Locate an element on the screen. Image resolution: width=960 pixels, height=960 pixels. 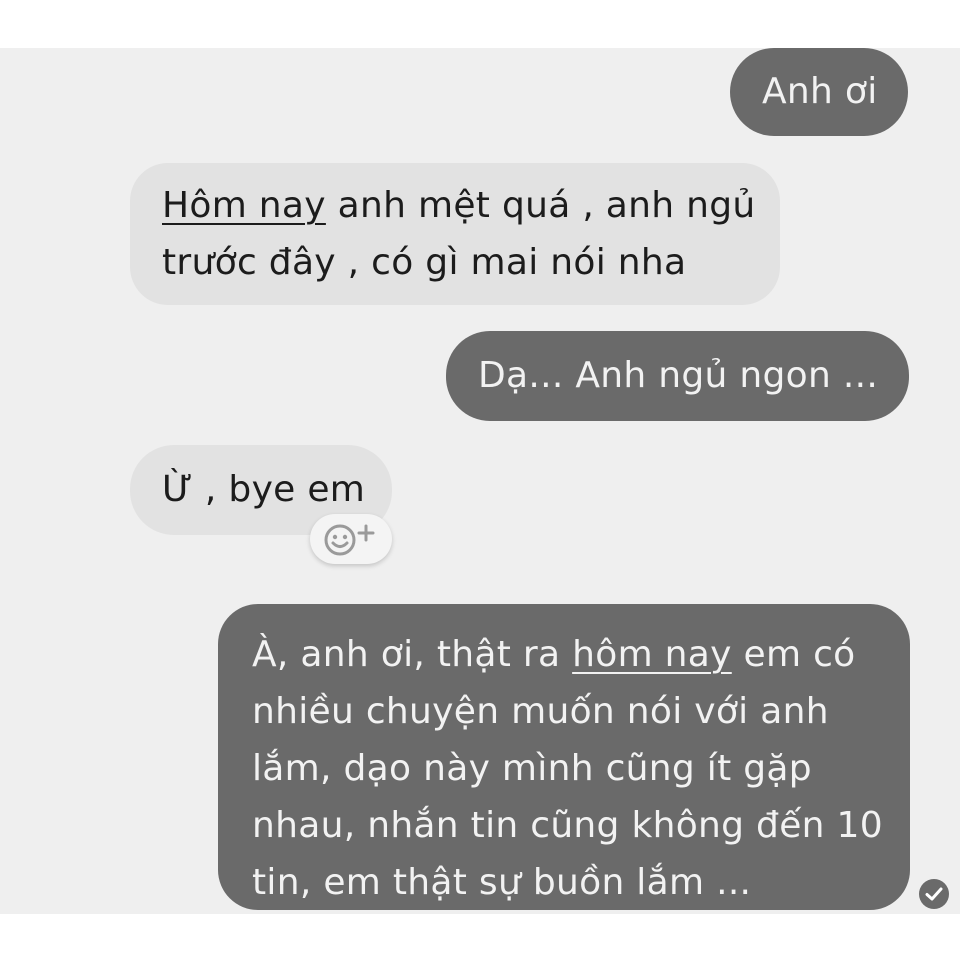
add-reaction-button is located at coordinates (351, 539).